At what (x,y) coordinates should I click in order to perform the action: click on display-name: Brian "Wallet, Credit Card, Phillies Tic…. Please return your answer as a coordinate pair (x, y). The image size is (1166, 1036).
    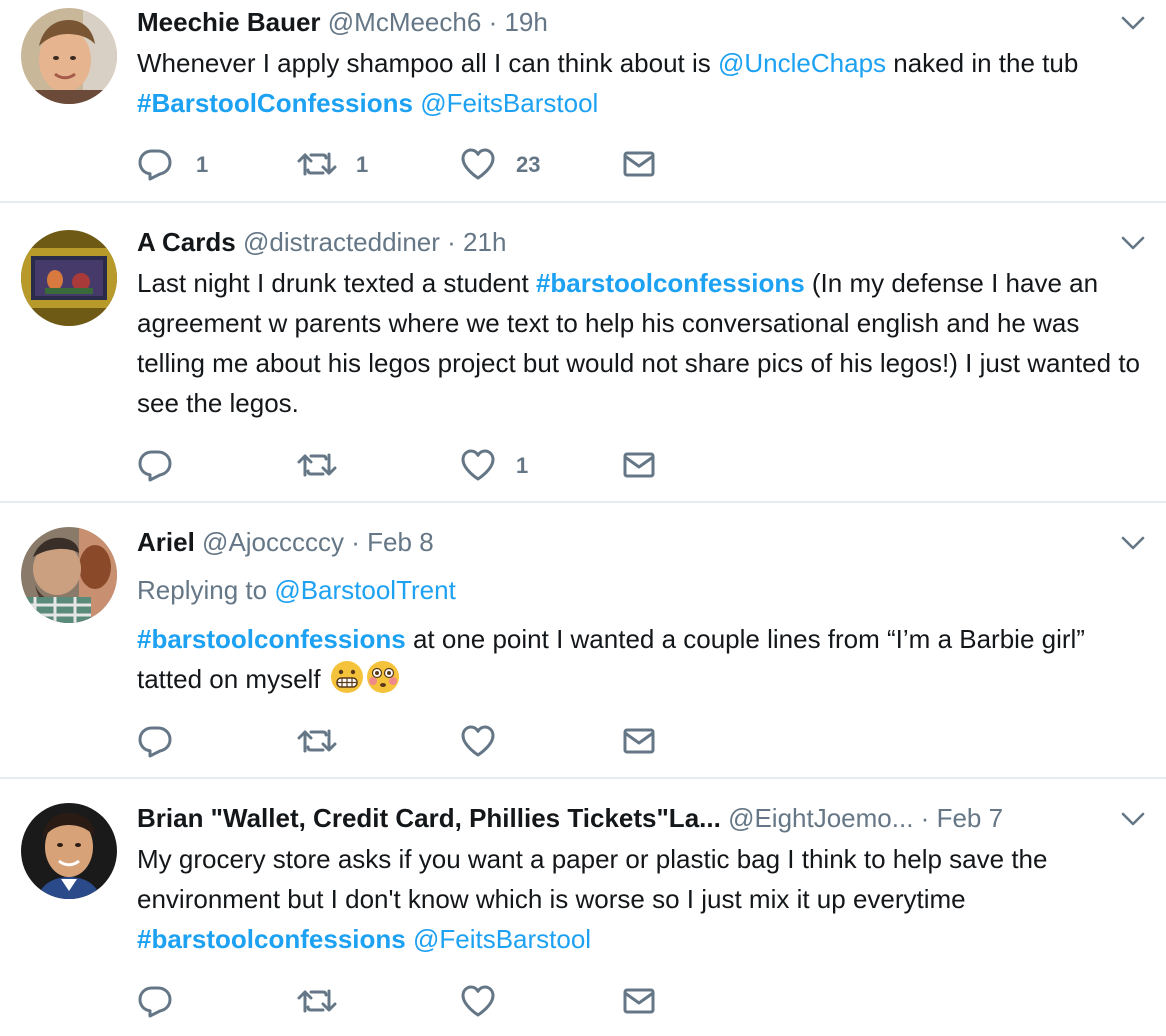
    Looking at the image, I should click on (429, 818).